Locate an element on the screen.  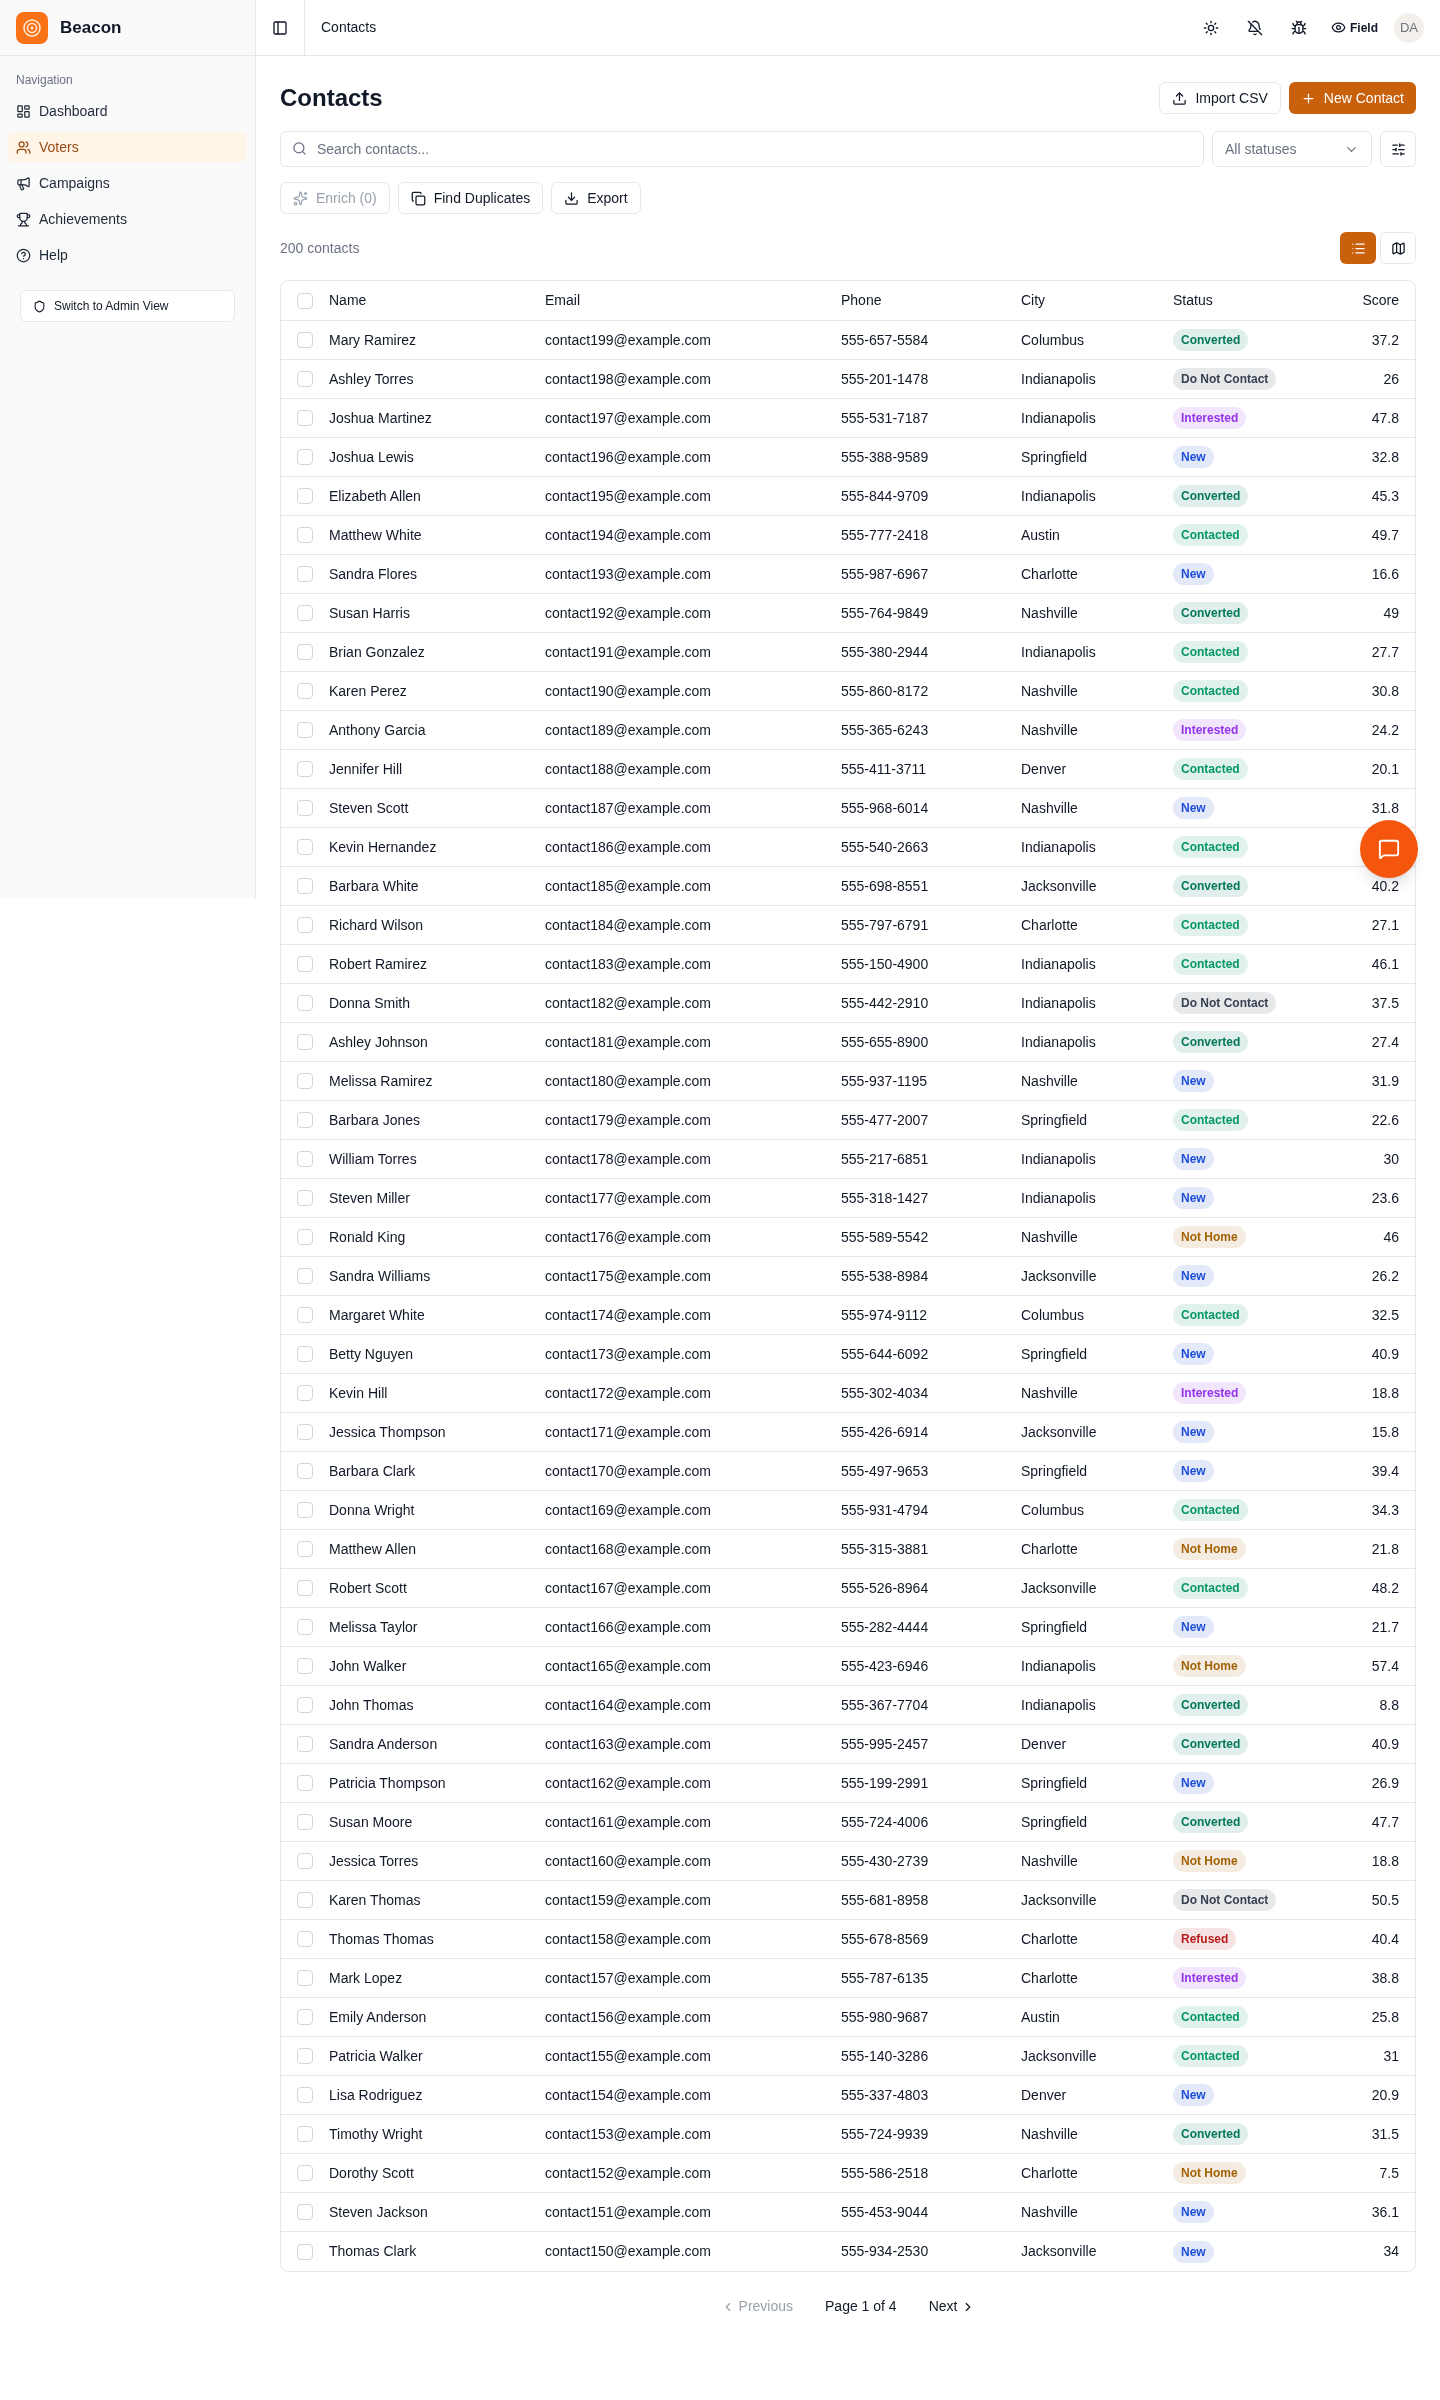
help-icon is located at coordinates (23, 255).